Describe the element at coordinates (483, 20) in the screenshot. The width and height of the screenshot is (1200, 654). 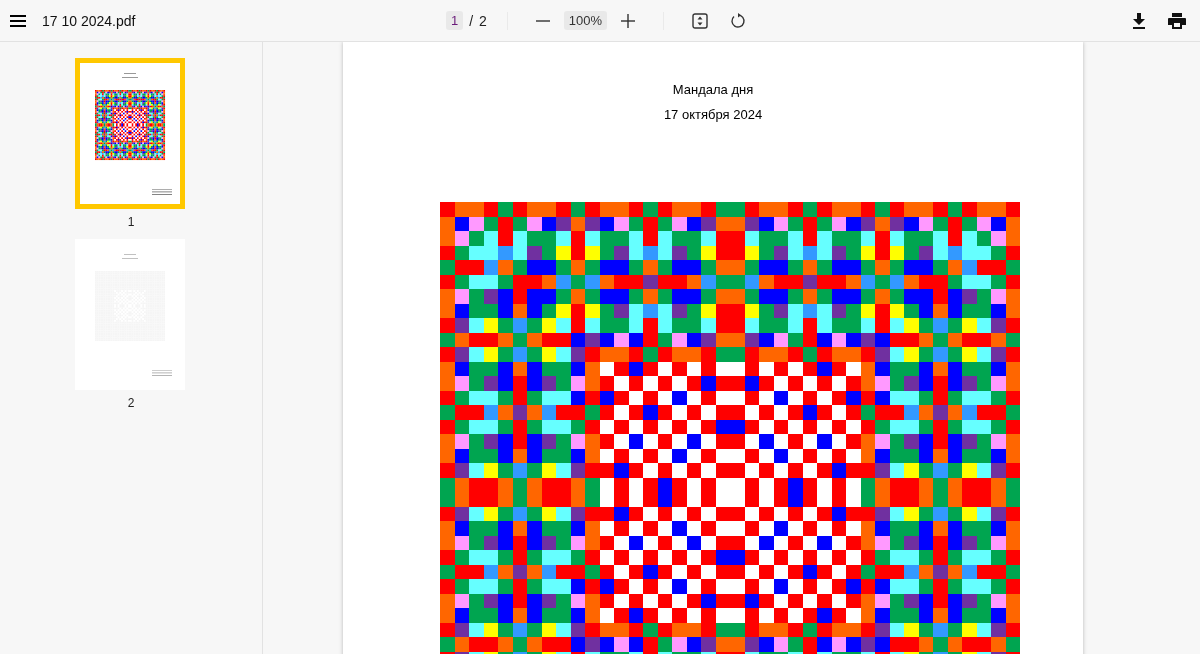
I see `page-count: 2` at that location.